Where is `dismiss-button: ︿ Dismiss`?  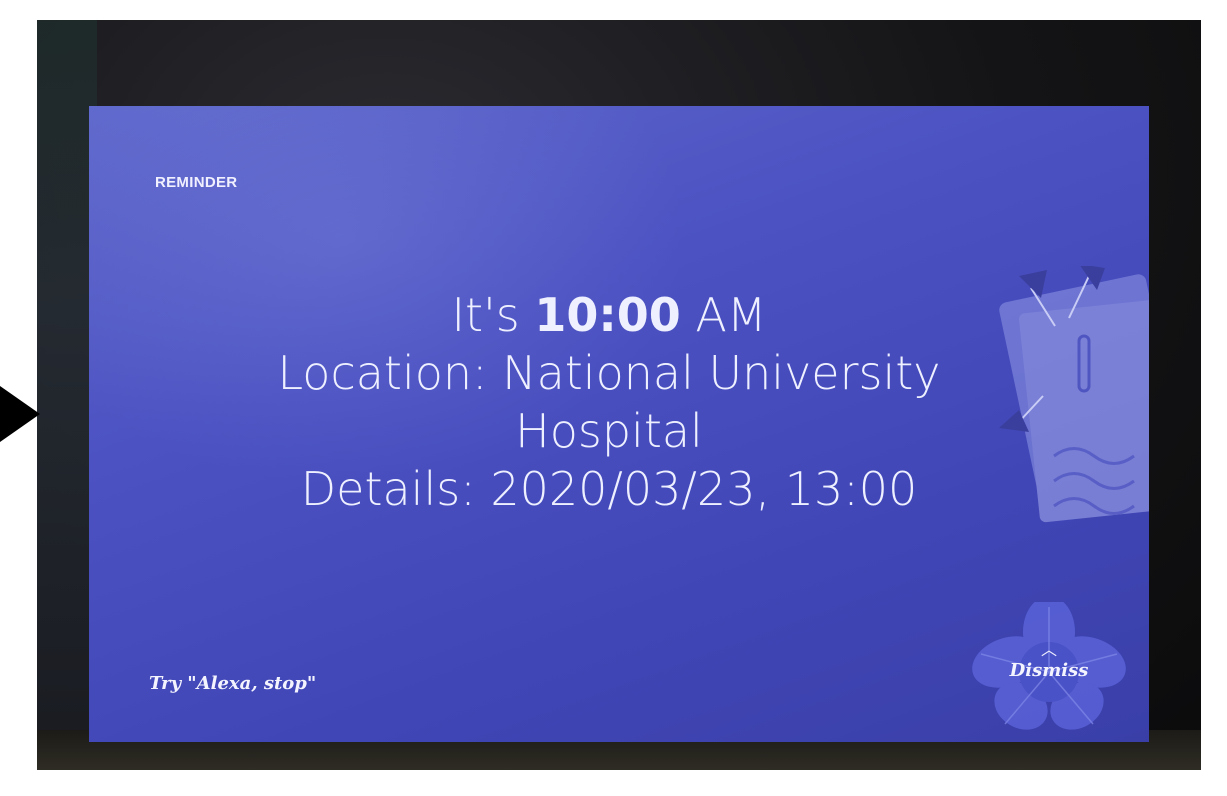
dismiss-button: ︿ Dismiss is located at coordinates (1049, 667).